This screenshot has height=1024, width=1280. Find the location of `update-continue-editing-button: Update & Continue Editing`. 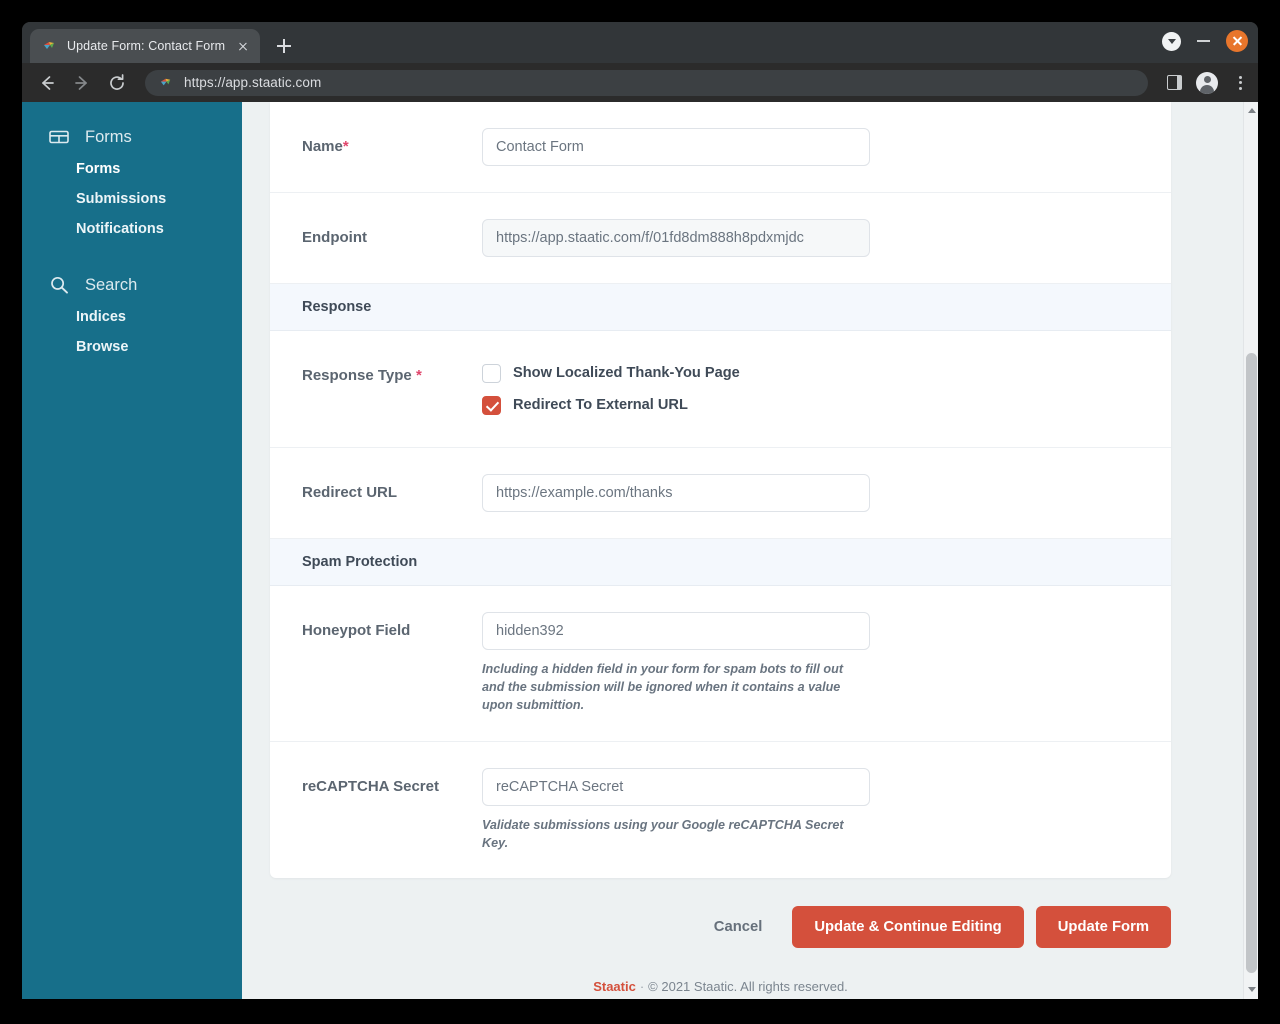

update-continue-editing-button: Update & Continue Editing is located at coordinates (908, 927).